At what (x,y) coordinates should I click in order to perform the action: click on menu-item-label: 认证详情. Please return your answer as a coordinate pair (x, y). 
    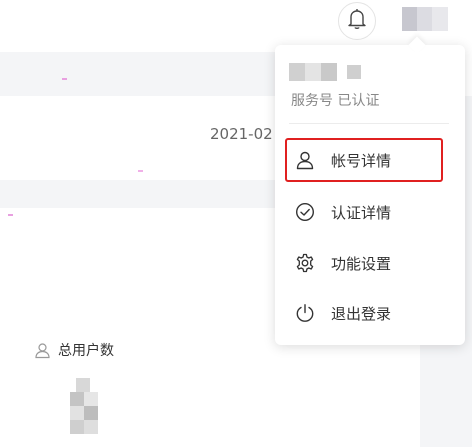
    Looking at the image, I should click on (361, 212).